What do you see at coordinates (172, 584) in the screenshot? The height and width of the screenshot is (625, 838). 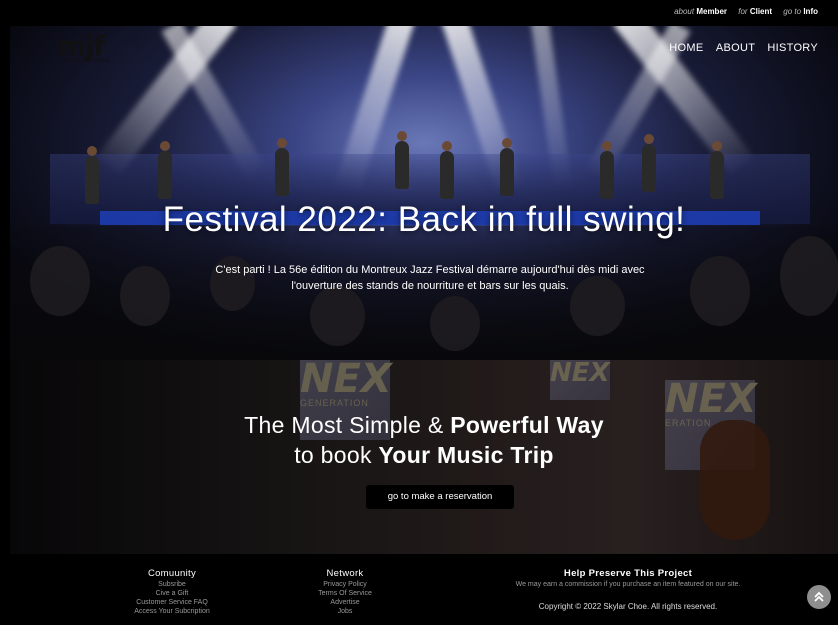 I see `footer-link-subscribe: Subsribe` at bounding box center [172, 584].